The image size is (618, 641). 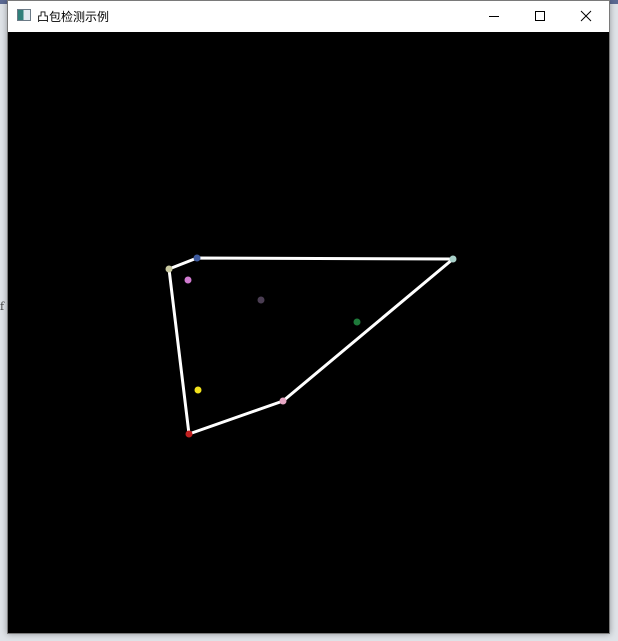 I want to click on window-title: 凸包检测示例, so click(x=73, y=17).